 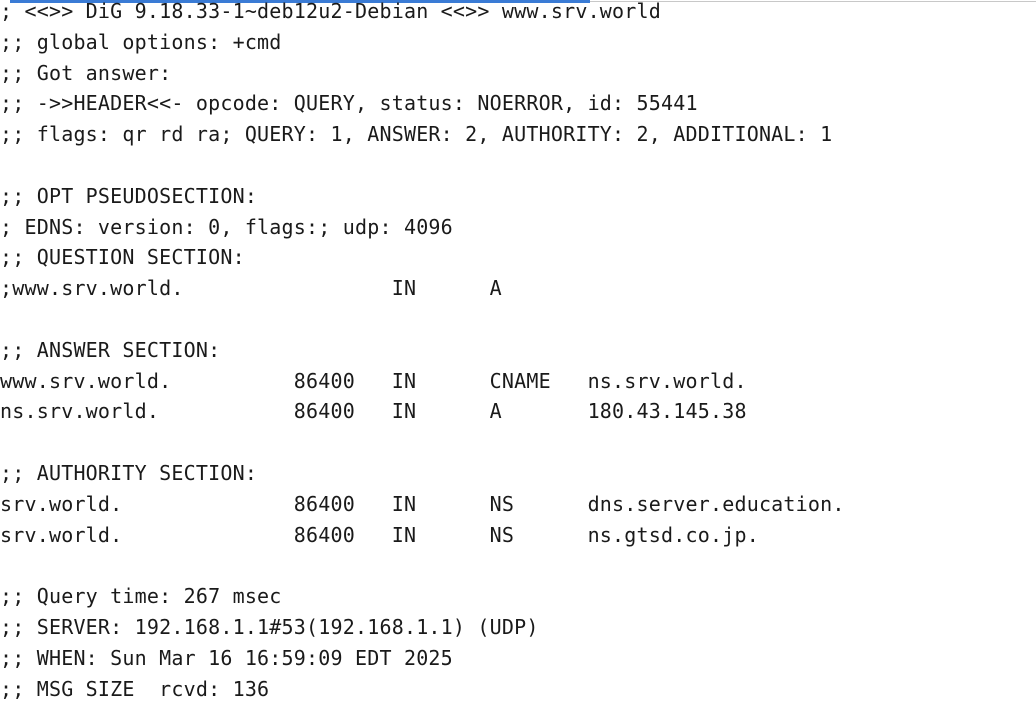 I want to click on answer-section-heading: ;; ANSWER SECTION:, so click(x=110, y=349).